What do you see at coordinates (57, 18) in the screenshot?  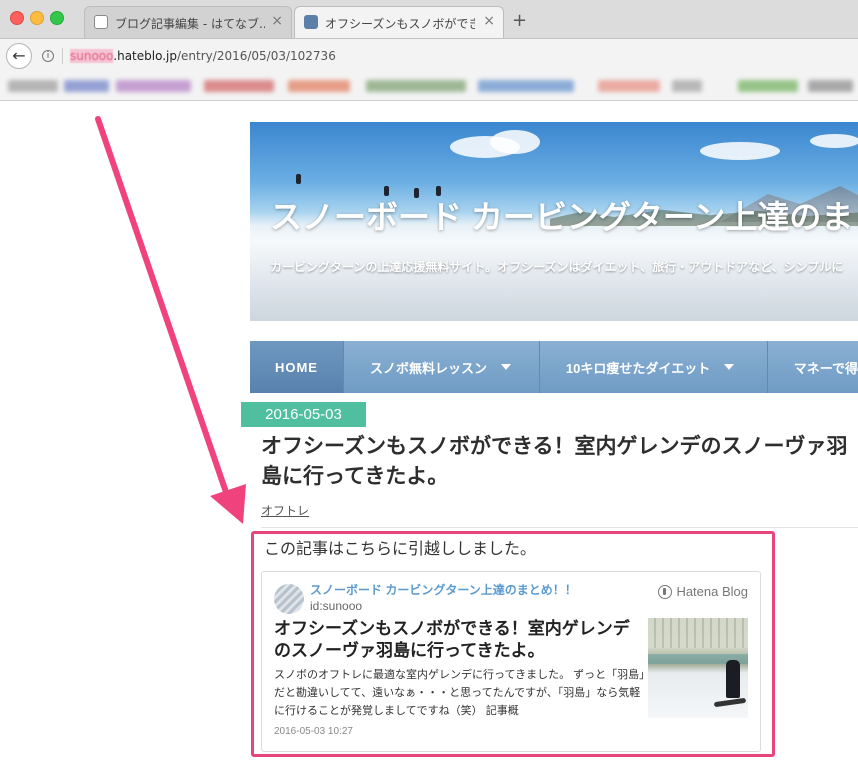 I see `zoom-window-button` at bounding box center [57, 18].